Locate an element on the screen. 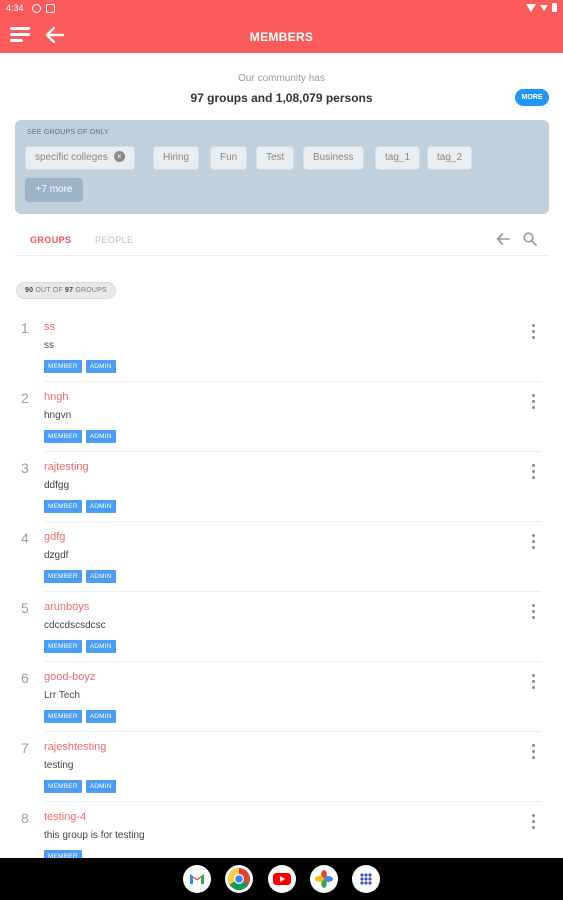  search-icon is located at coordinates (530, 239).